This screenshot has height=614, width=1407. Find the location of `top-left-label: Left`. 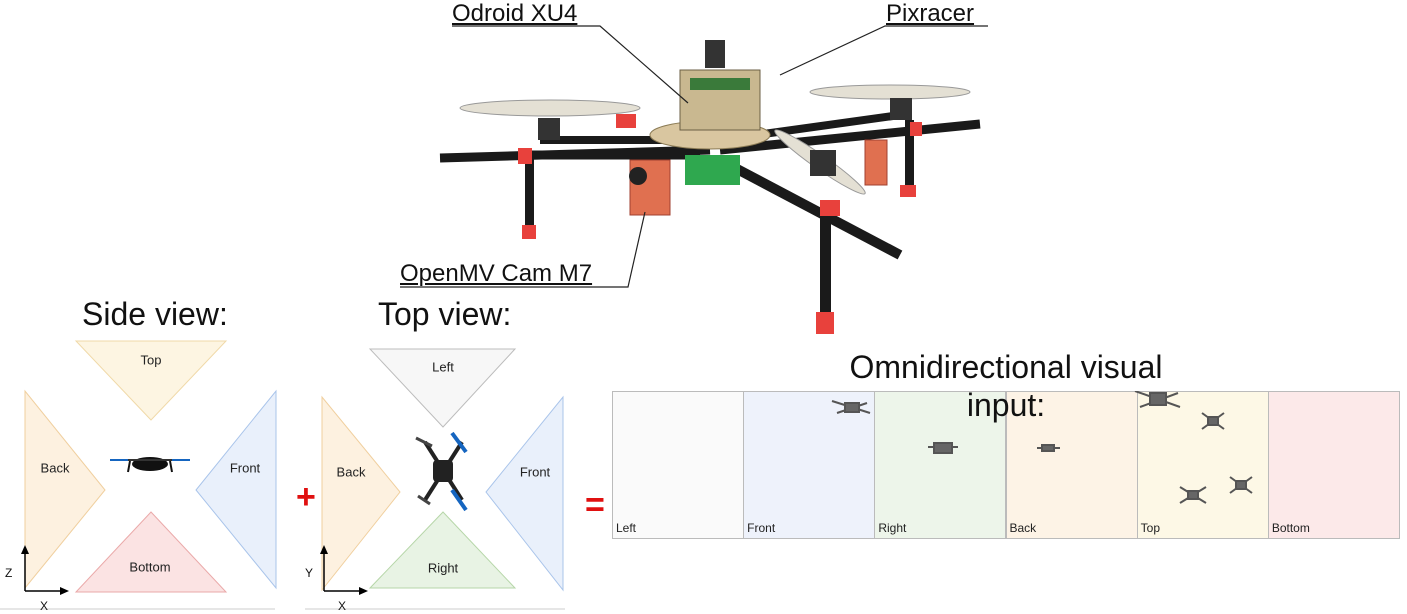

top-left-label: Left is located at coordinates (443, 367).